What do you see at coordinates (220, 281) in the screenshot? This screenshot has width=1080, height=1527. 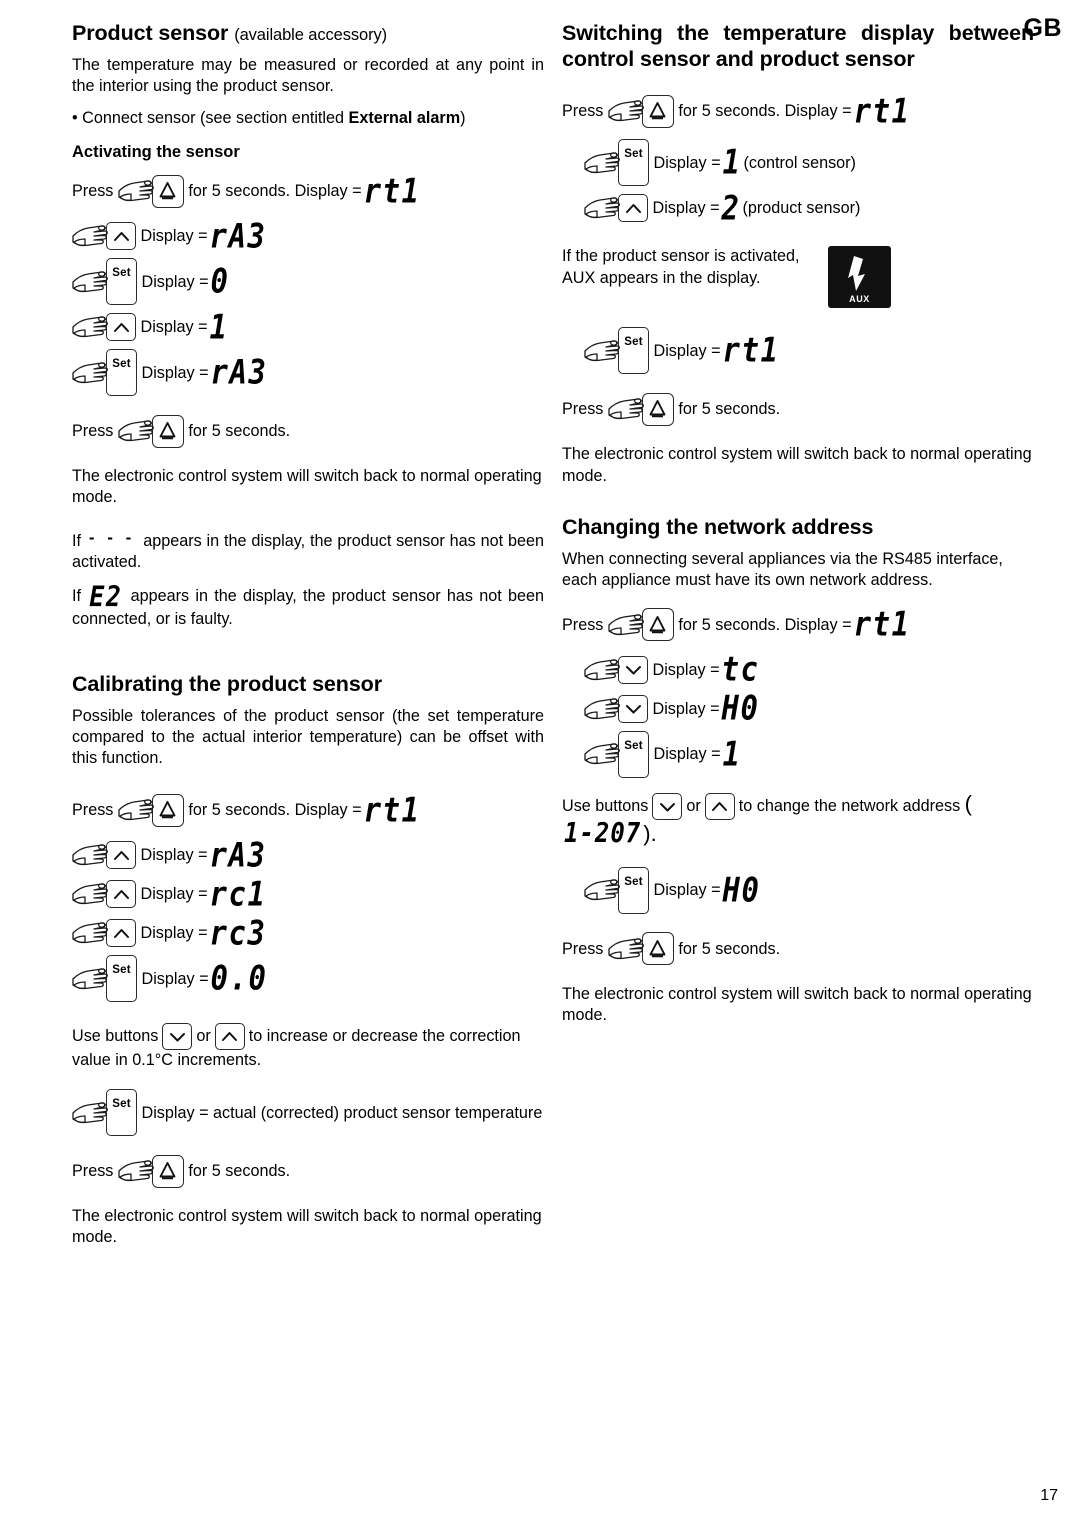 I see `display-value: 0` at bounding box center [220, 281].